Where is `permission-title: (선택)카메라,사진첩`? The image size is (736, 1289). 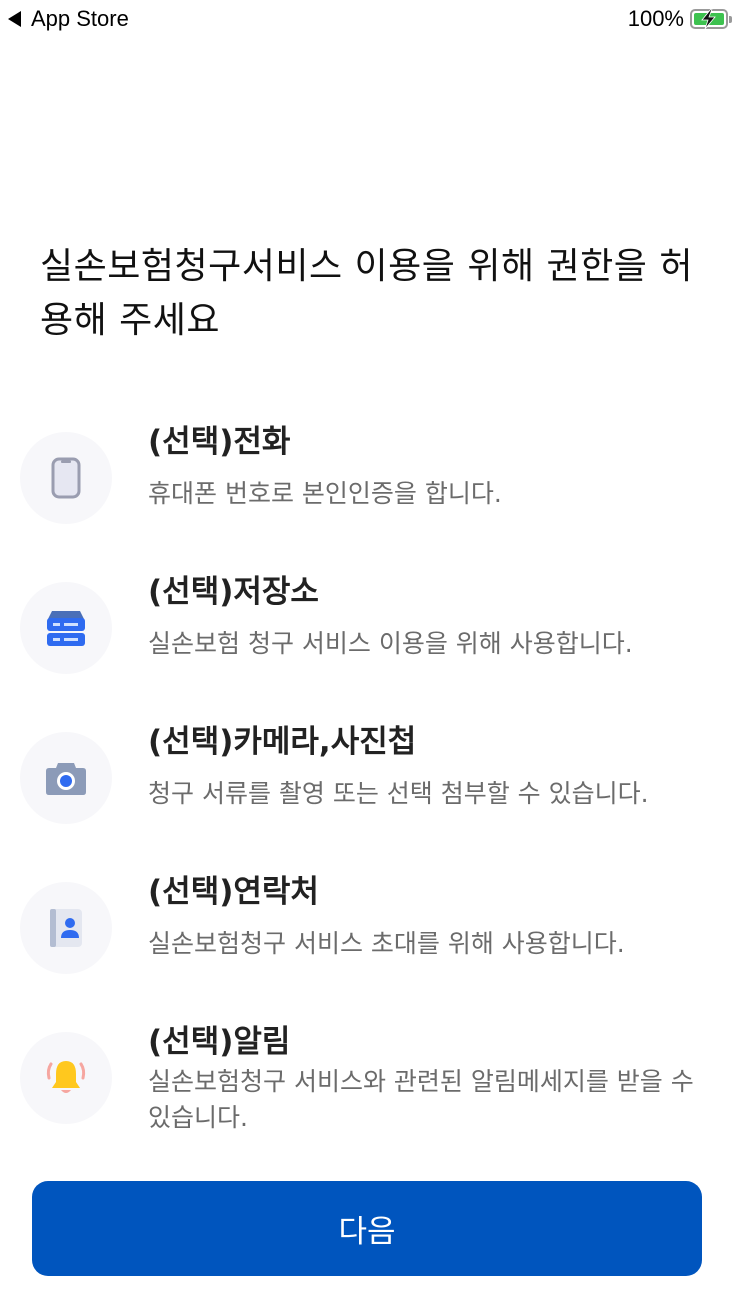 permission-title: (선택)카메라,사진첩 is located at coordinates (282, 742).